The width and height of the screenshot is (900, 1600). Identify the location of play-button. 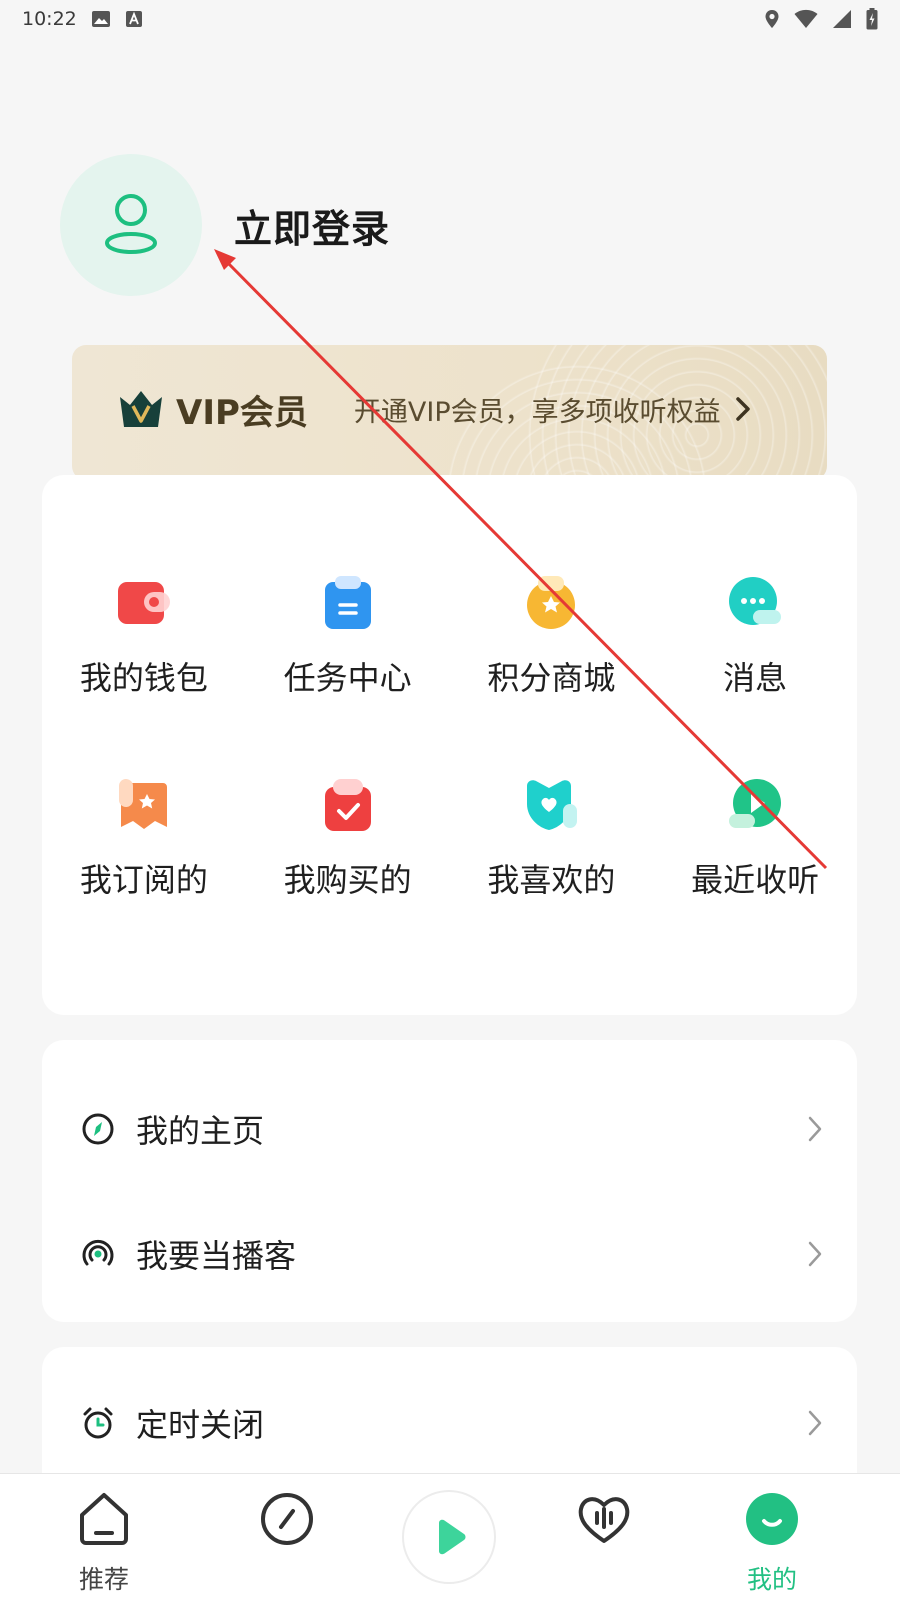
(449, 1537).